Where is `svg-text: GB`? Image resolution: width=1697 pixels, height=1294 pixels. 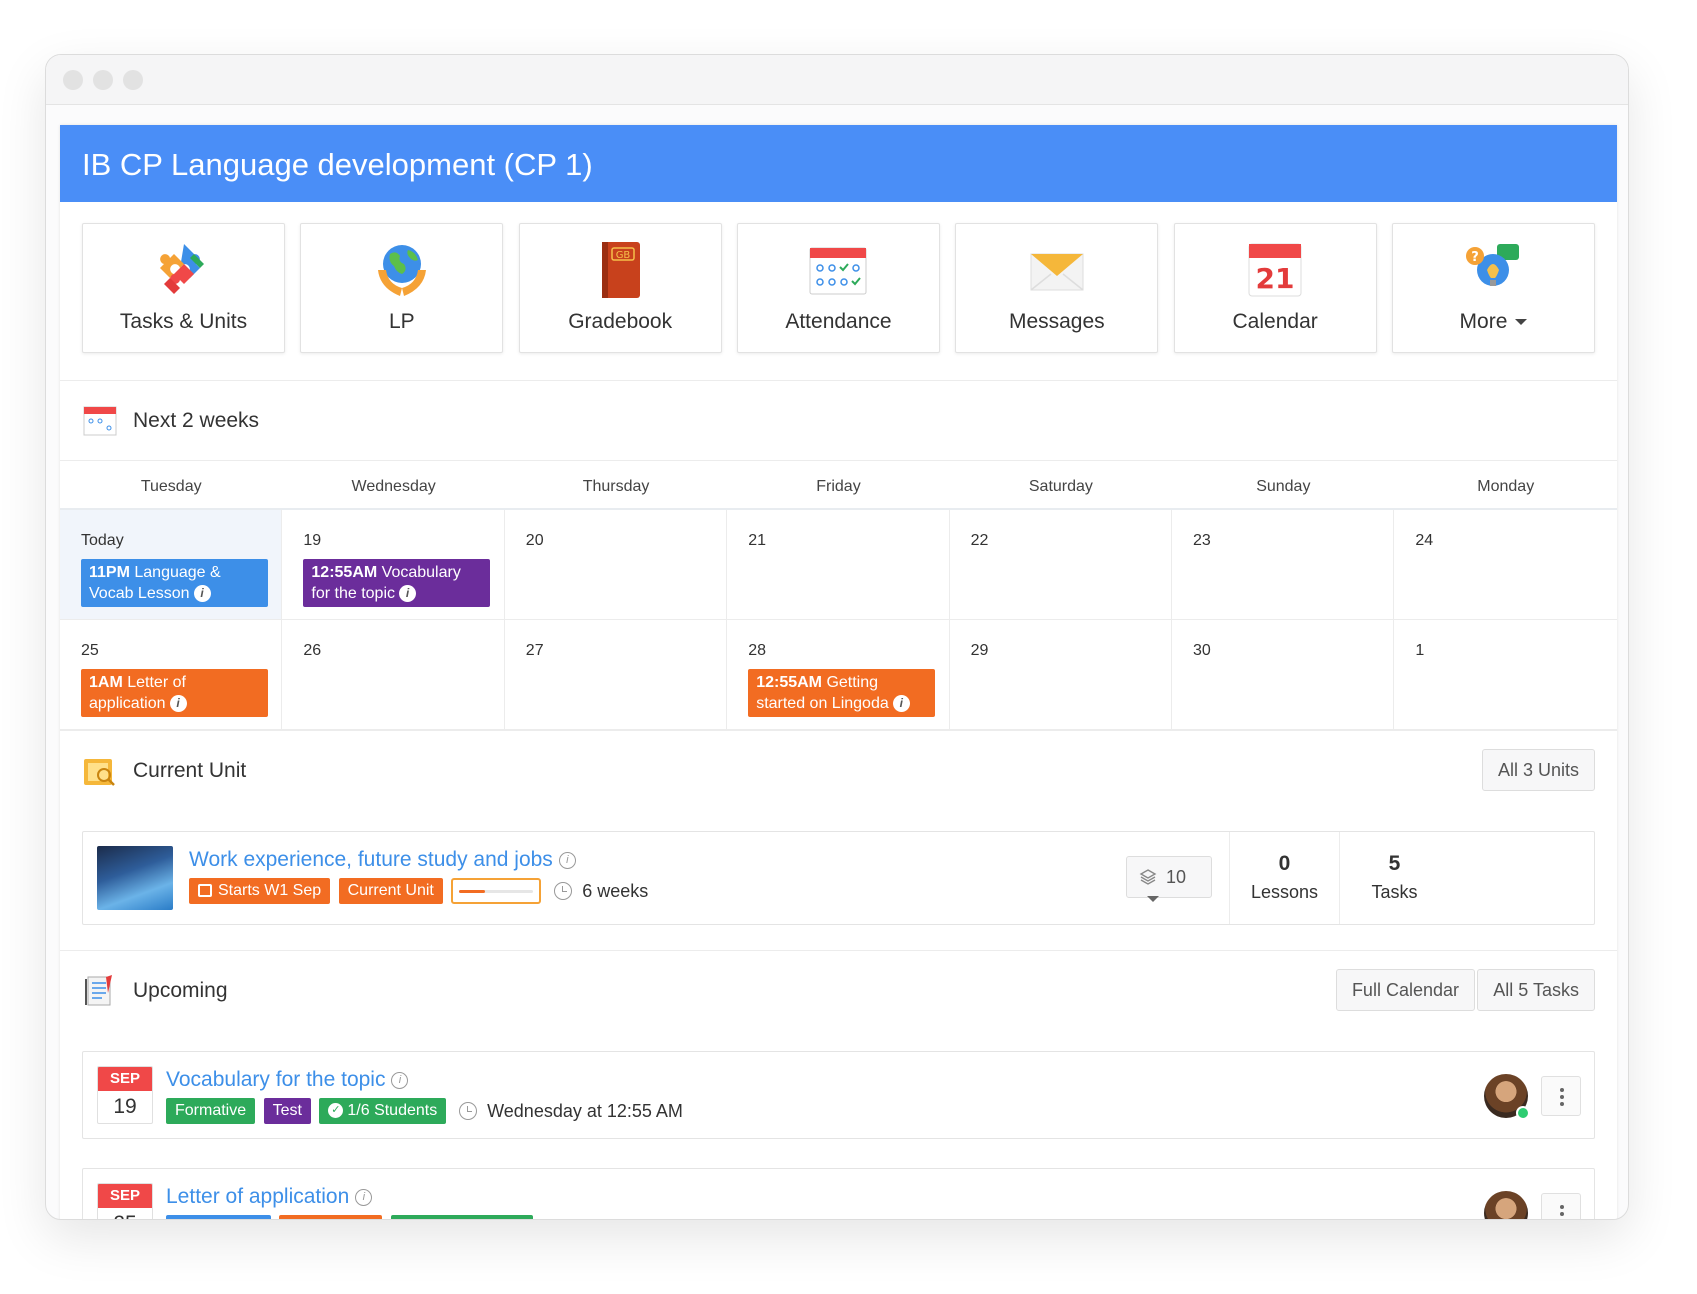
svg-text: GB is located at coordinates (623, 255).